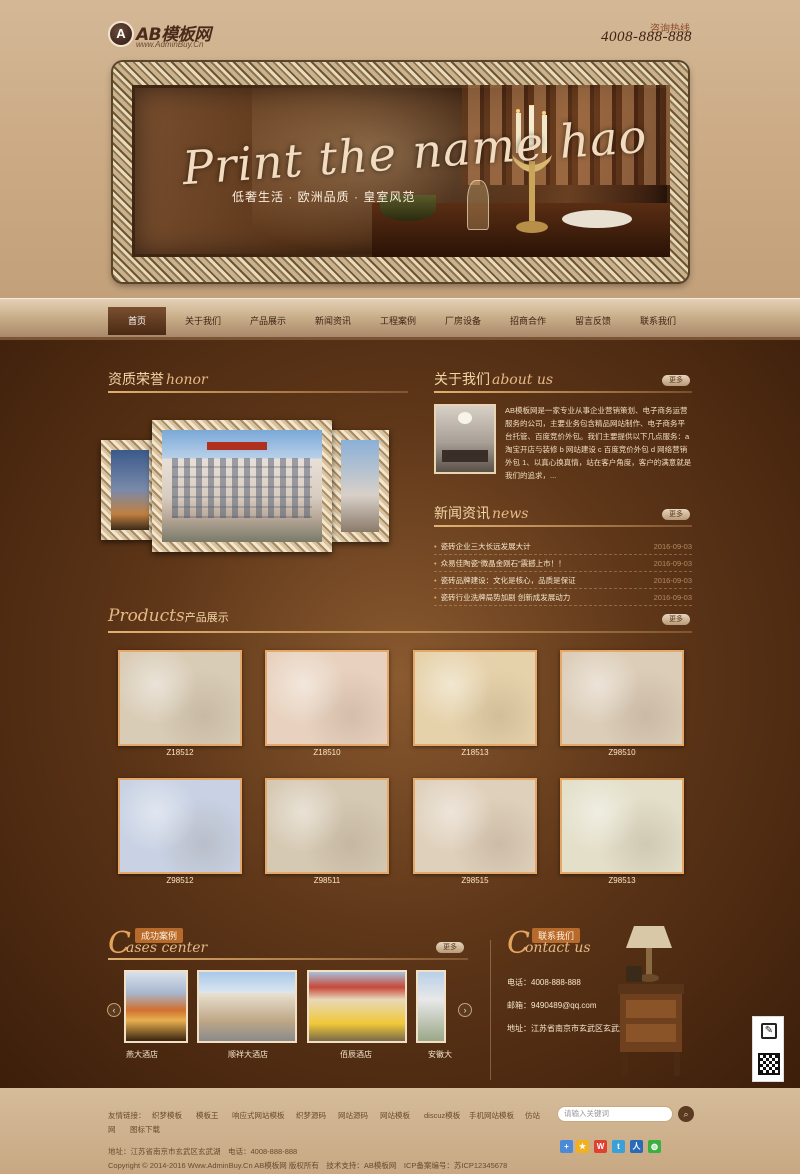  What do you see at coordinates (327, 880) in the screenshot?
I see `product-code: Z98511` at bounding box center [327, 880].